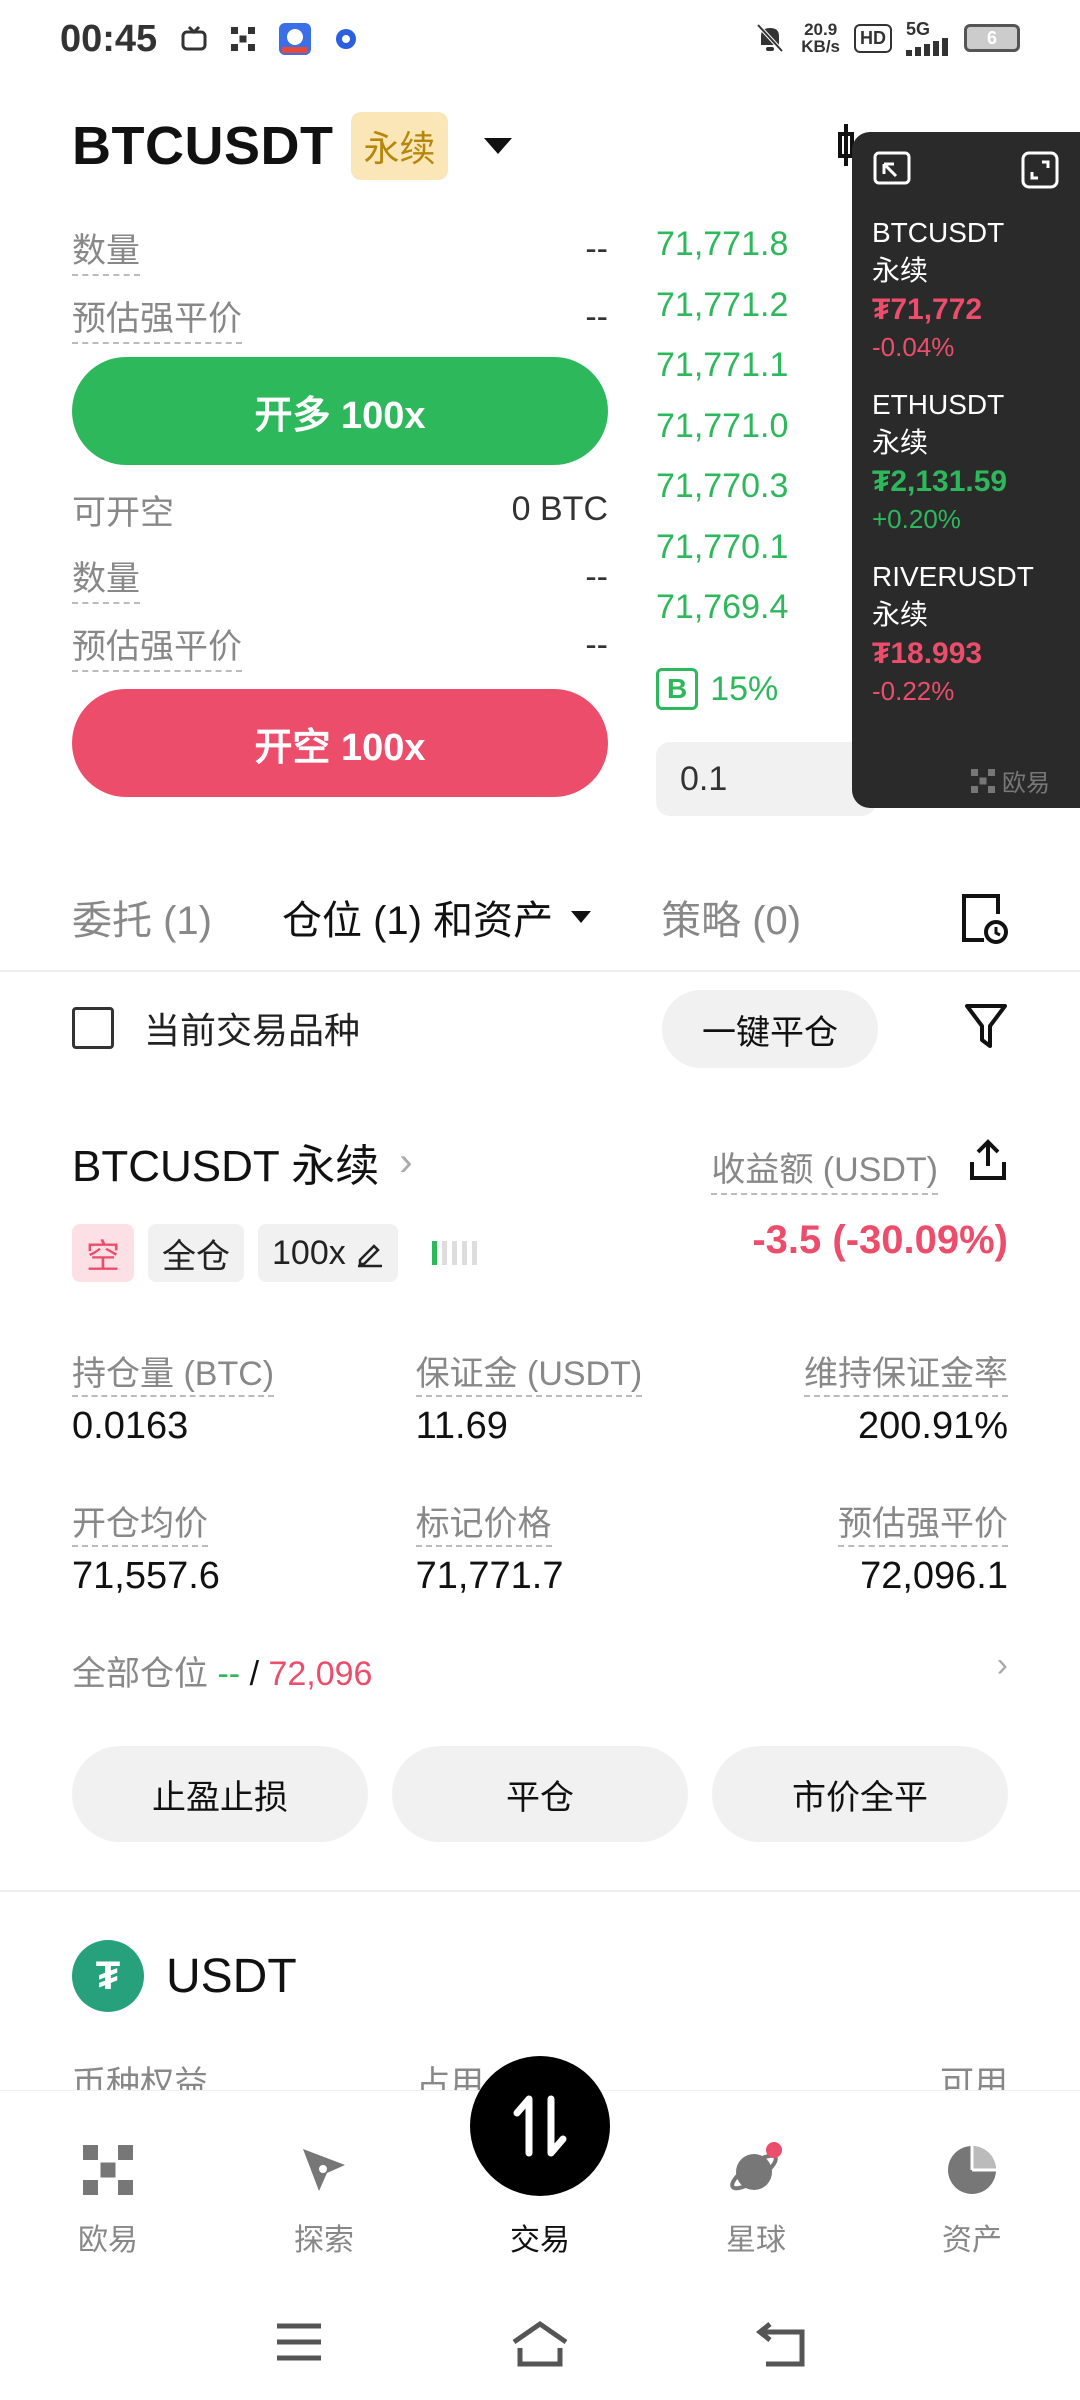 The height and width of the screenshot is (2400, 1080). What do you see at coordinates (106, 577) in the screenshot?
I see `qty-label: 数量` at bounding box center [106, 577].